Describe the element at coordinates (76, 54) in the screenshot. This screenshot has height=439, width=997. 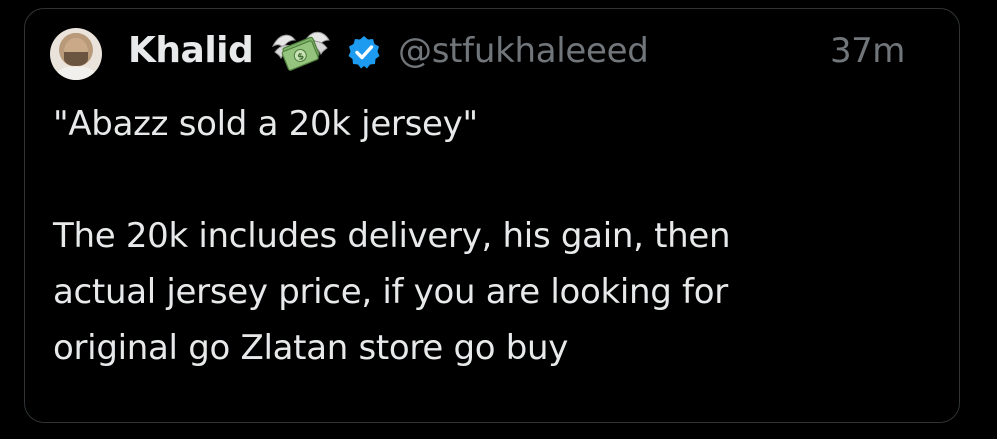
I see `avatar` at that location.